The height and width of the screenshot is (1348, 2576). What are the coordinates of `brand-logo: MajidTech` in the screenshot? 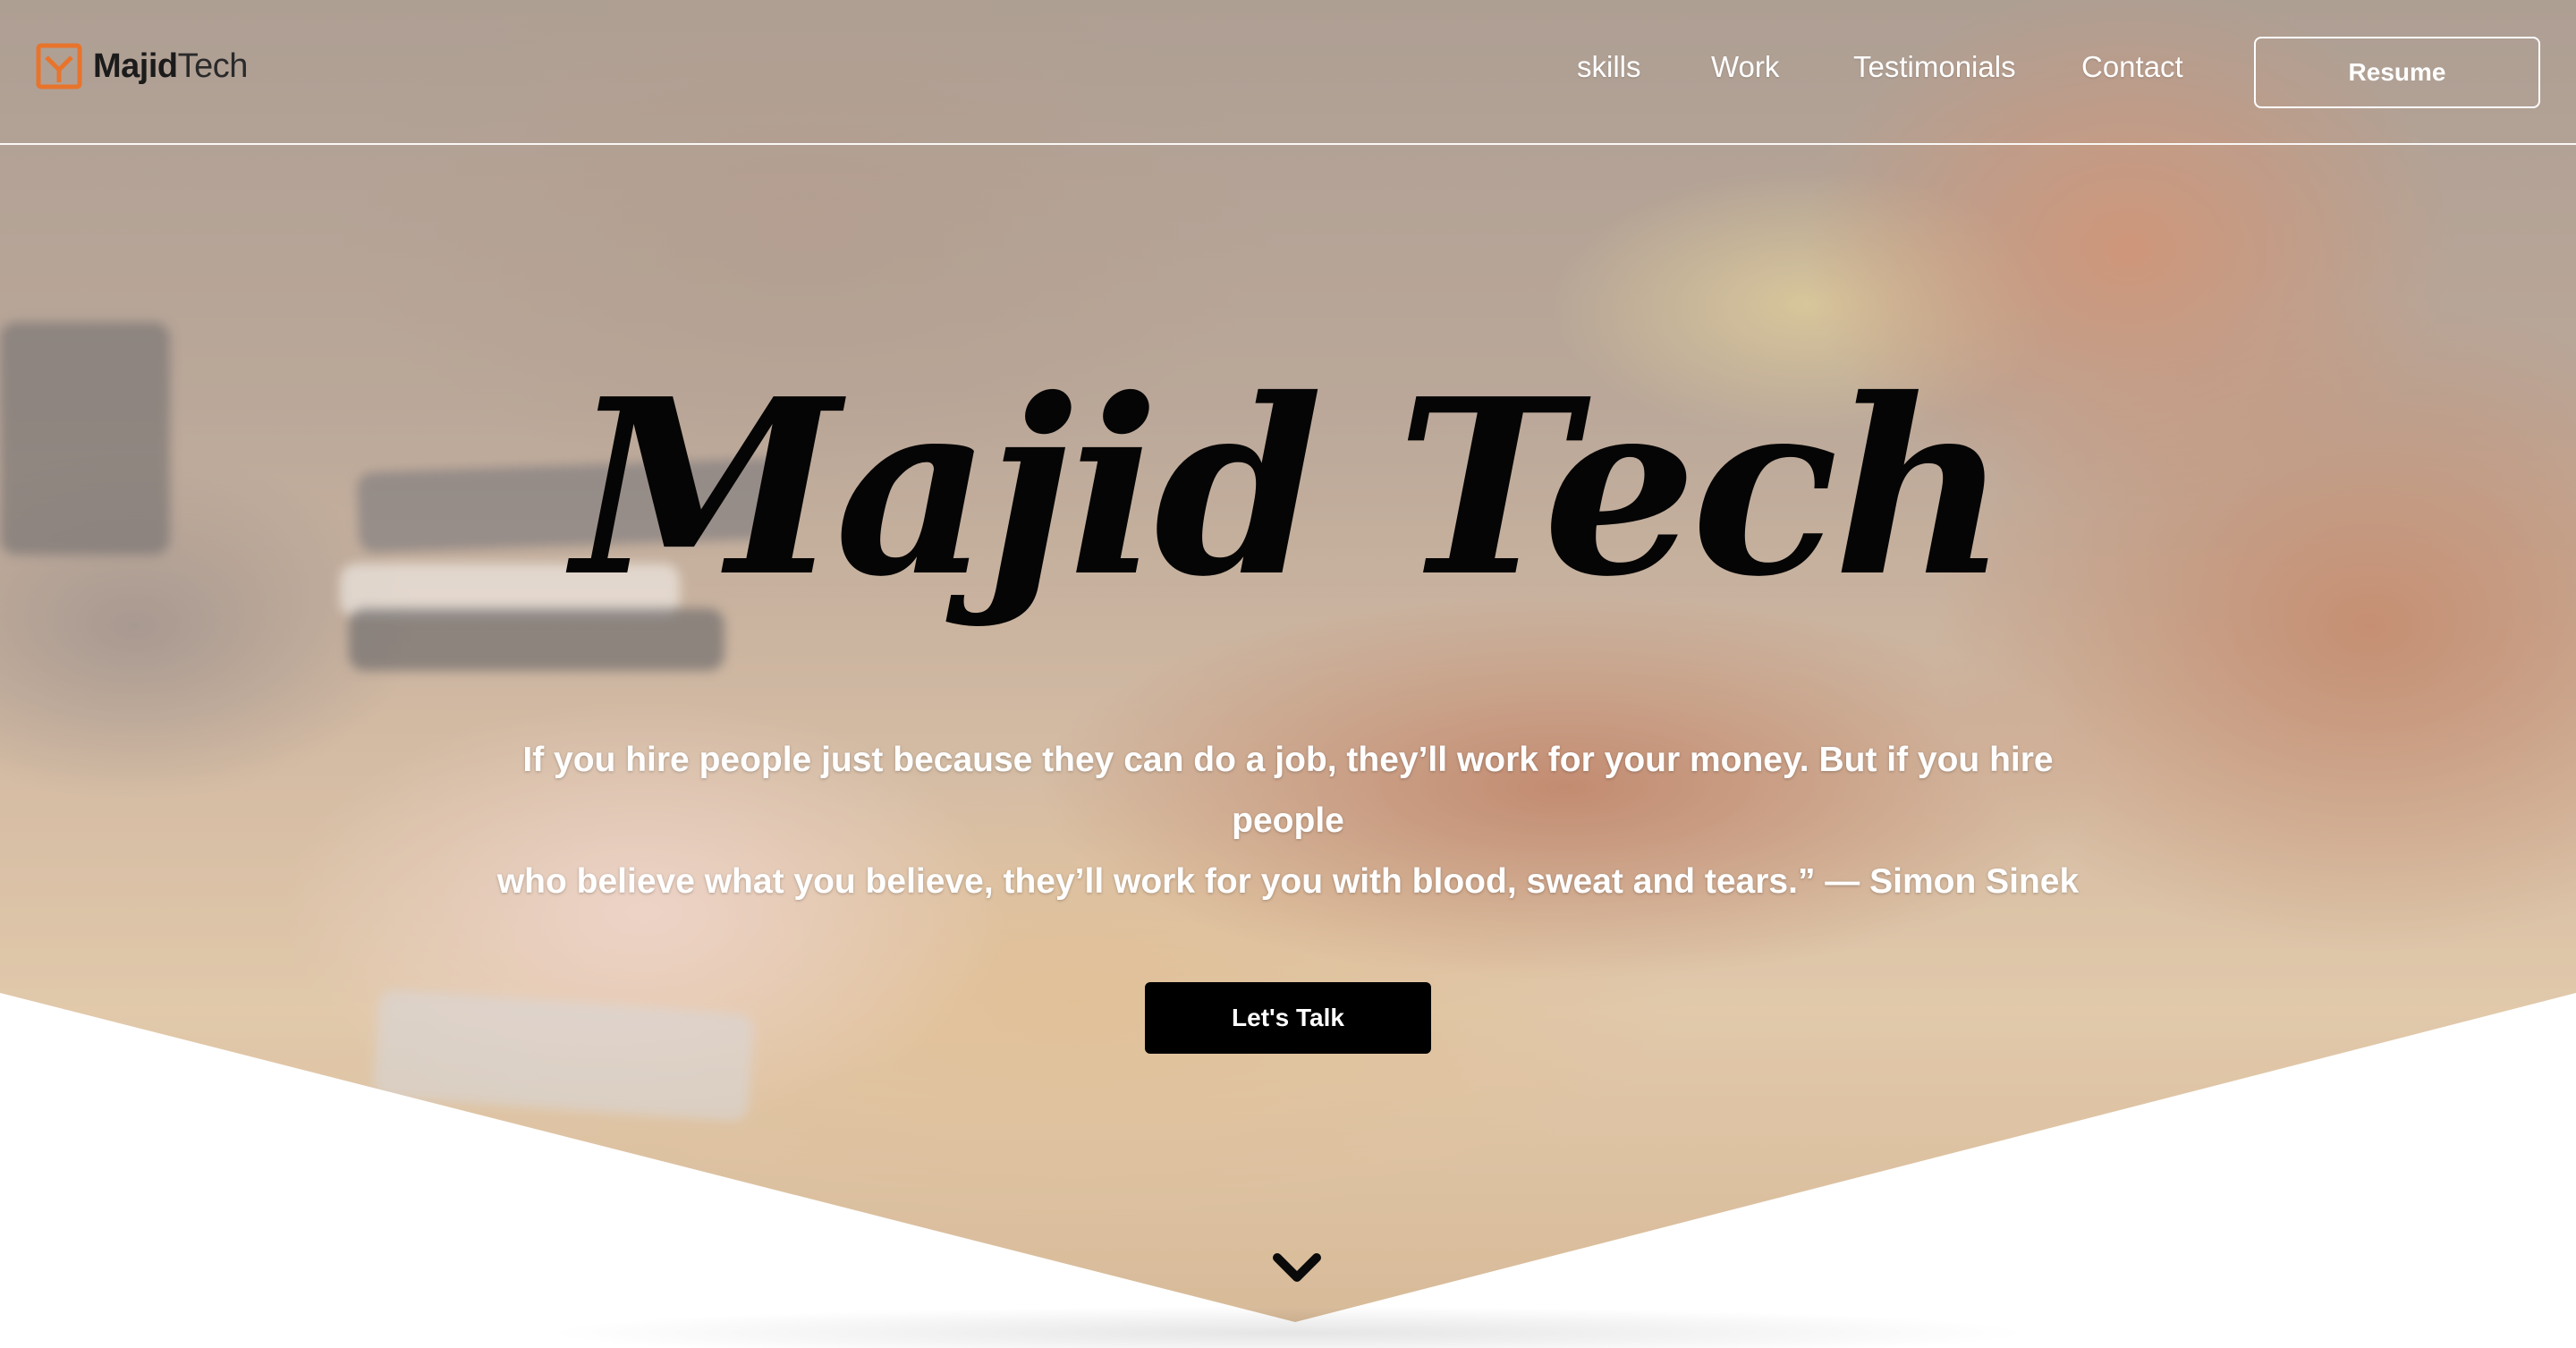 It's located at (142, 66).